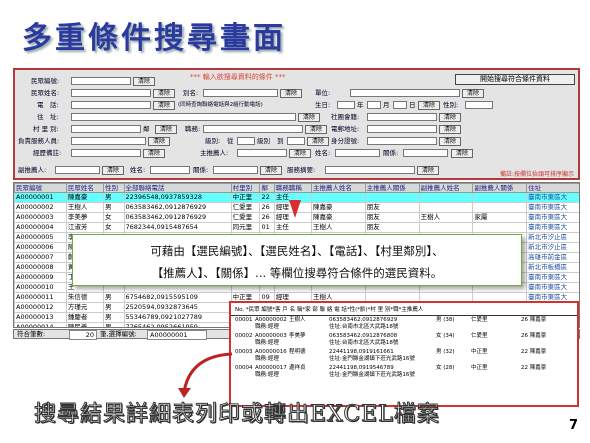 The image size is (590, 443). Describe the element at coordinates (346, 105) in the screenshot. I see `birth-year-input` at that location.